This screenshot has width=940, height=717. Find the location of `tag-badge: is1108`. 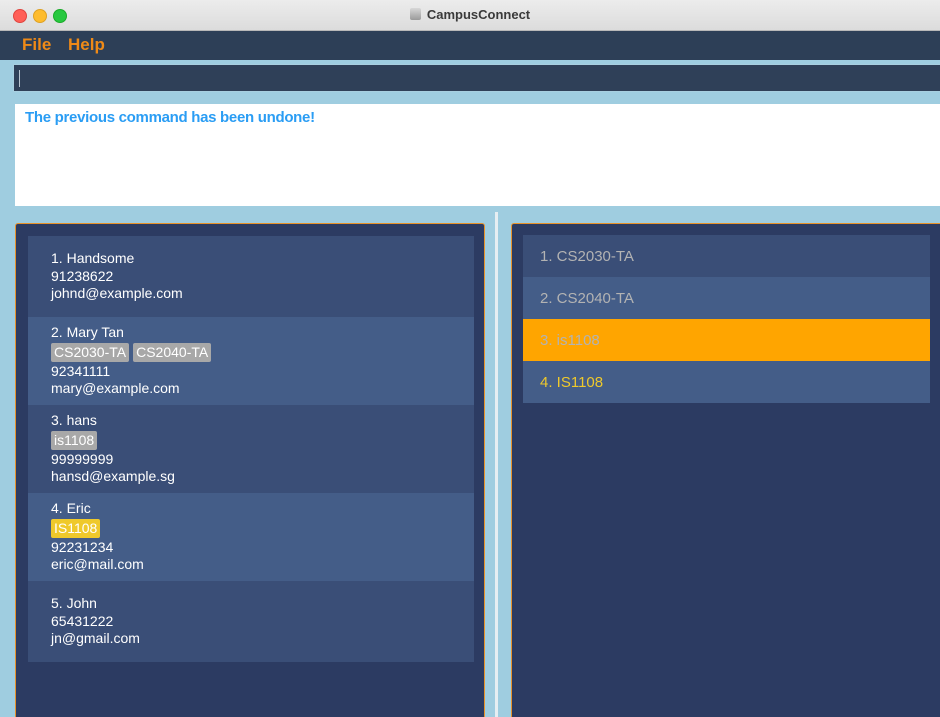

tag-badge: is1108 is located at coordinates (74, 440).